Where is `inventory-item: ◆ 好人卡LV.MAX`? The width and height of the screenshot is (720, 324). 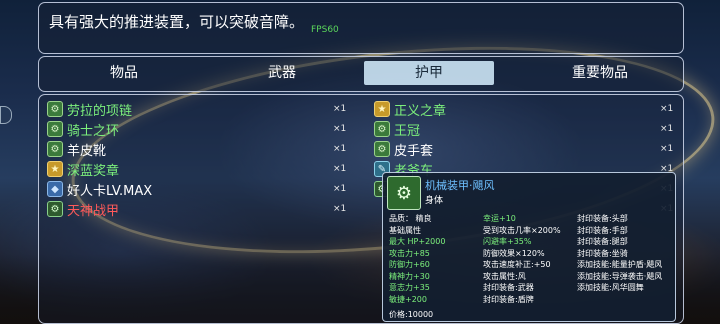 inventory-item: ◆ 好人卡LV.MAX is located at coordinates (100, 189).